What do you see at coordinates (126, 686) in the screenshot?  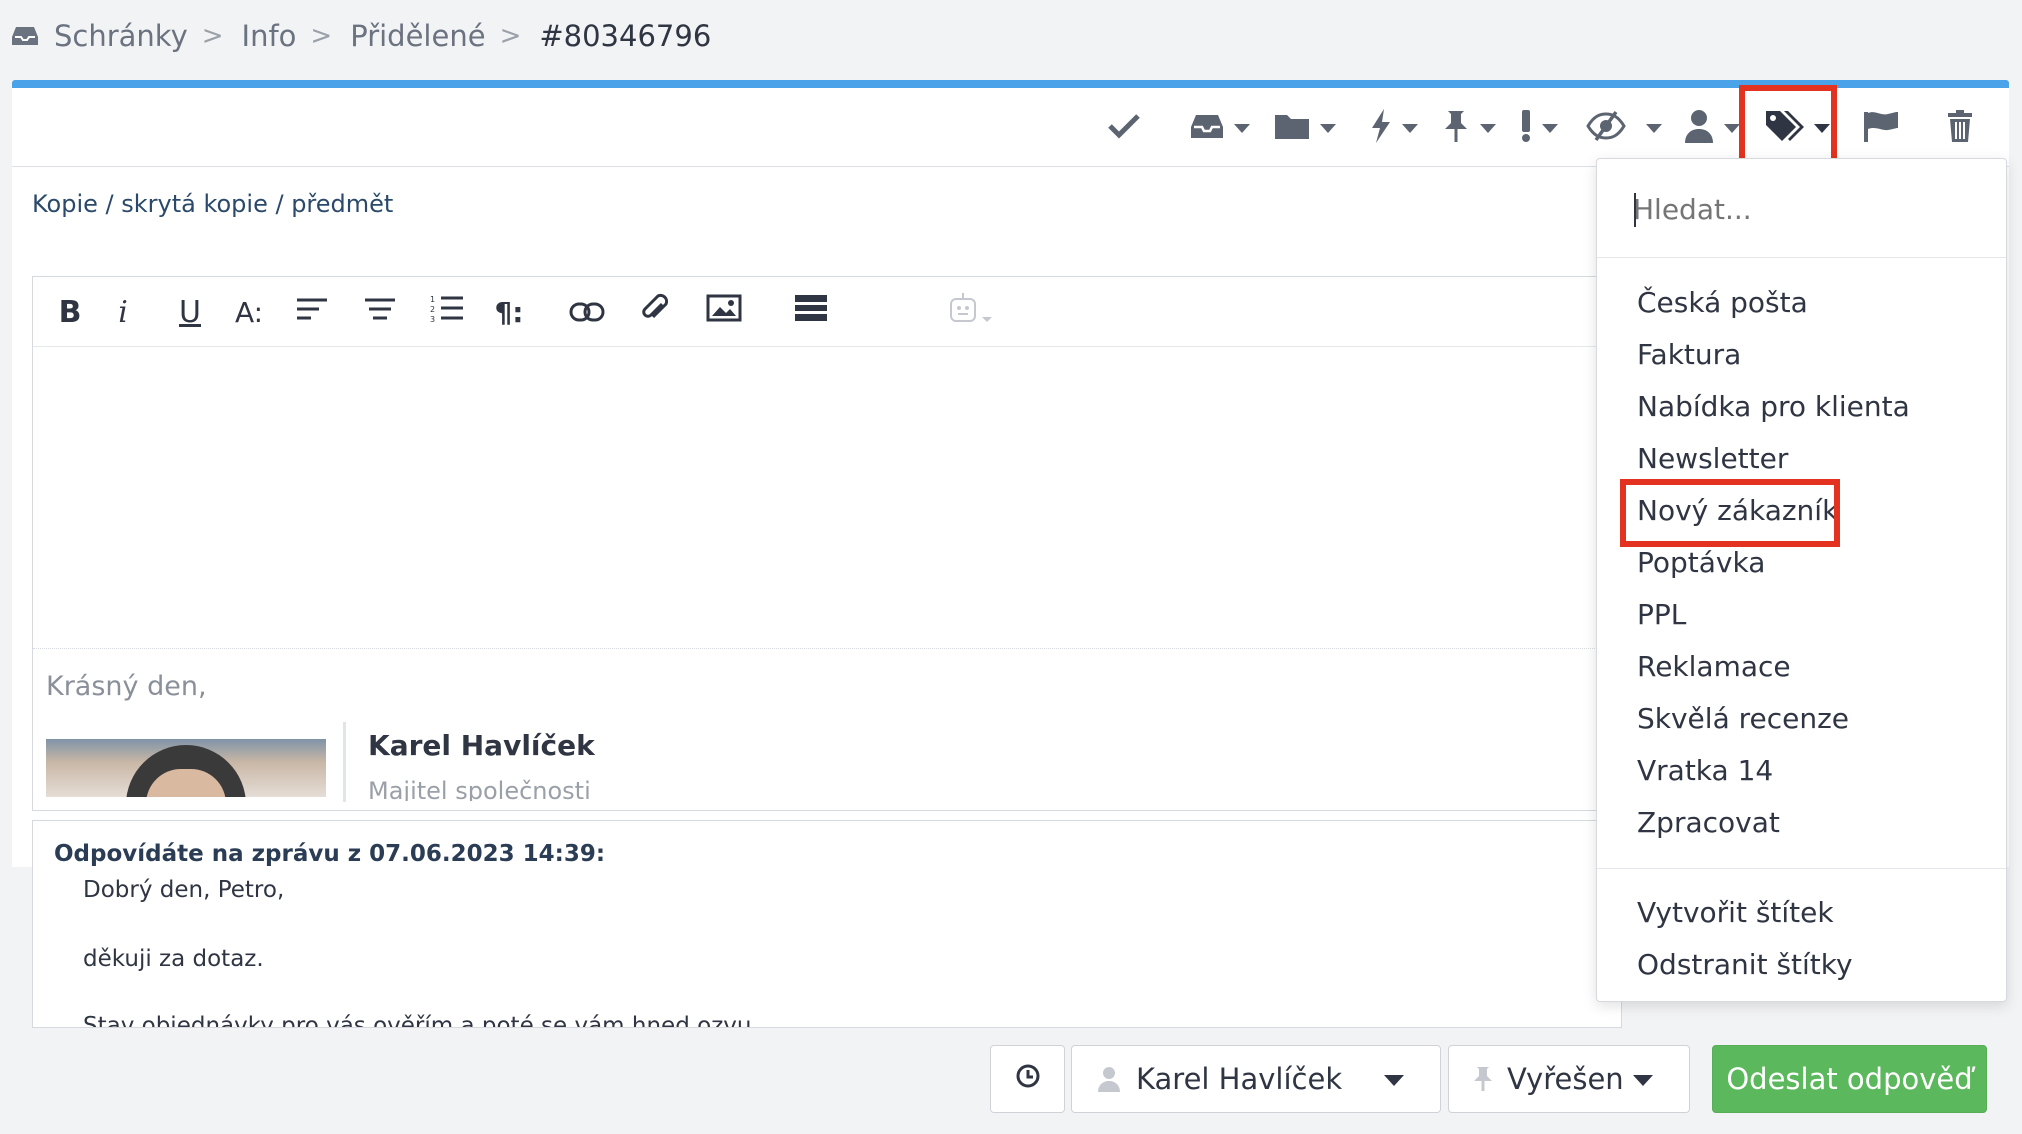 I see `signature-greeting: Krásný den,` at bounding box center [126, 686].